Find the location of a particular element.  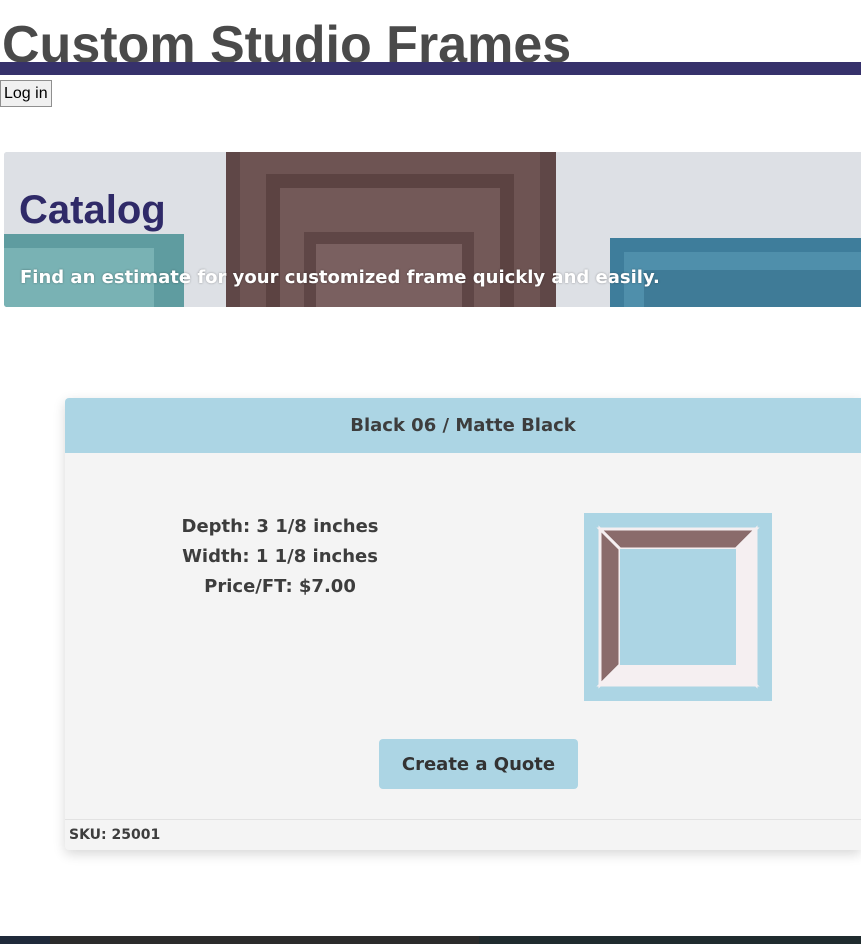

product-width: Width: 1 1/8 inches is located at coordinates (280, 556).